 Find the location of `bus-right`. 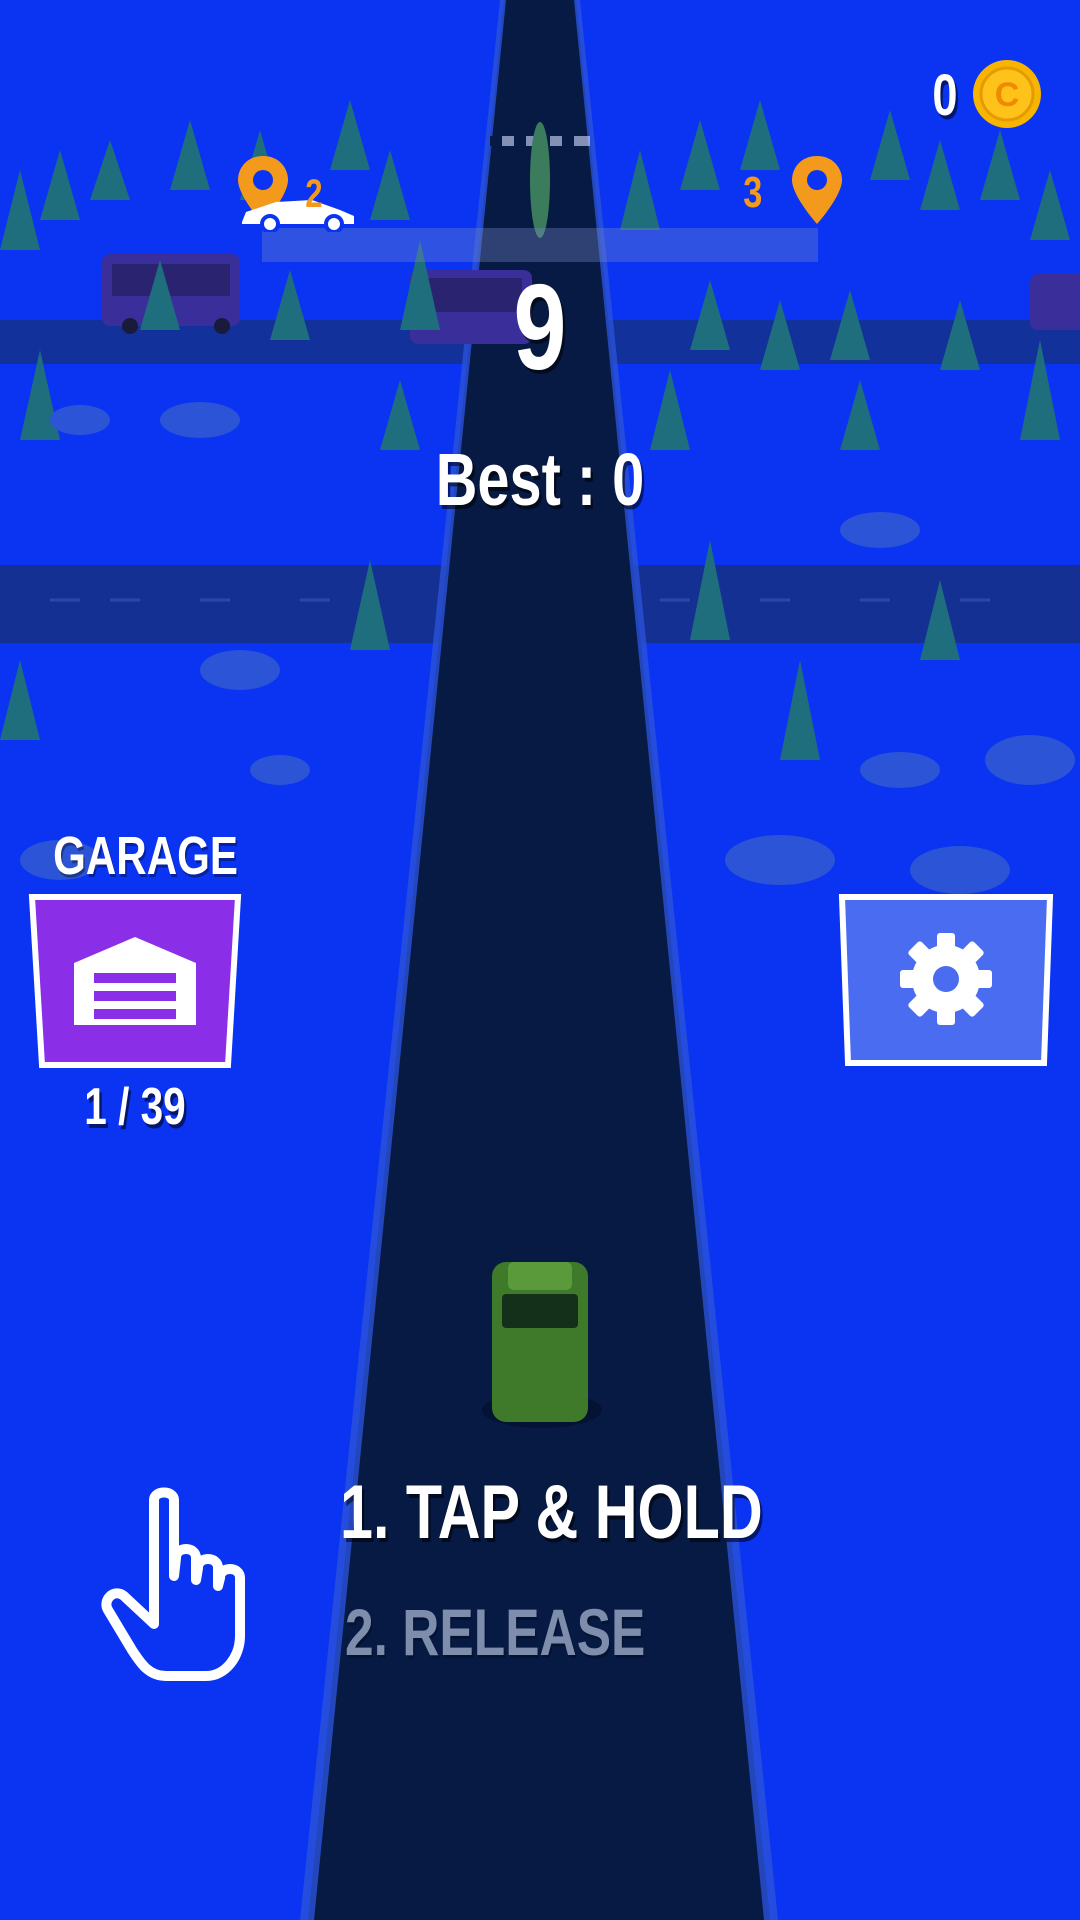

bus-right is located at coordinates (1055, 302).